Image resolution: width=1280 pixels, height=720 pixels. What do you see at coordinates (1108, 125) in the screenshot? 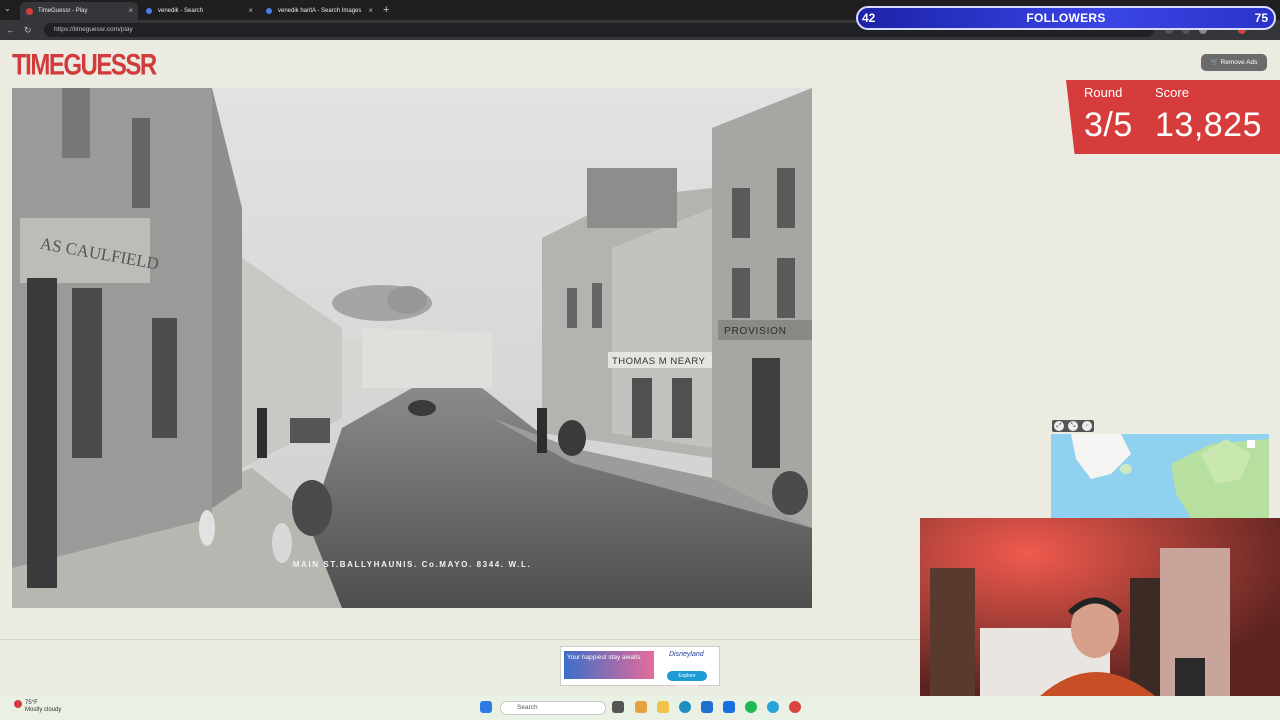
I see `round-value: 3/5` at bounding box center [1108, 125].